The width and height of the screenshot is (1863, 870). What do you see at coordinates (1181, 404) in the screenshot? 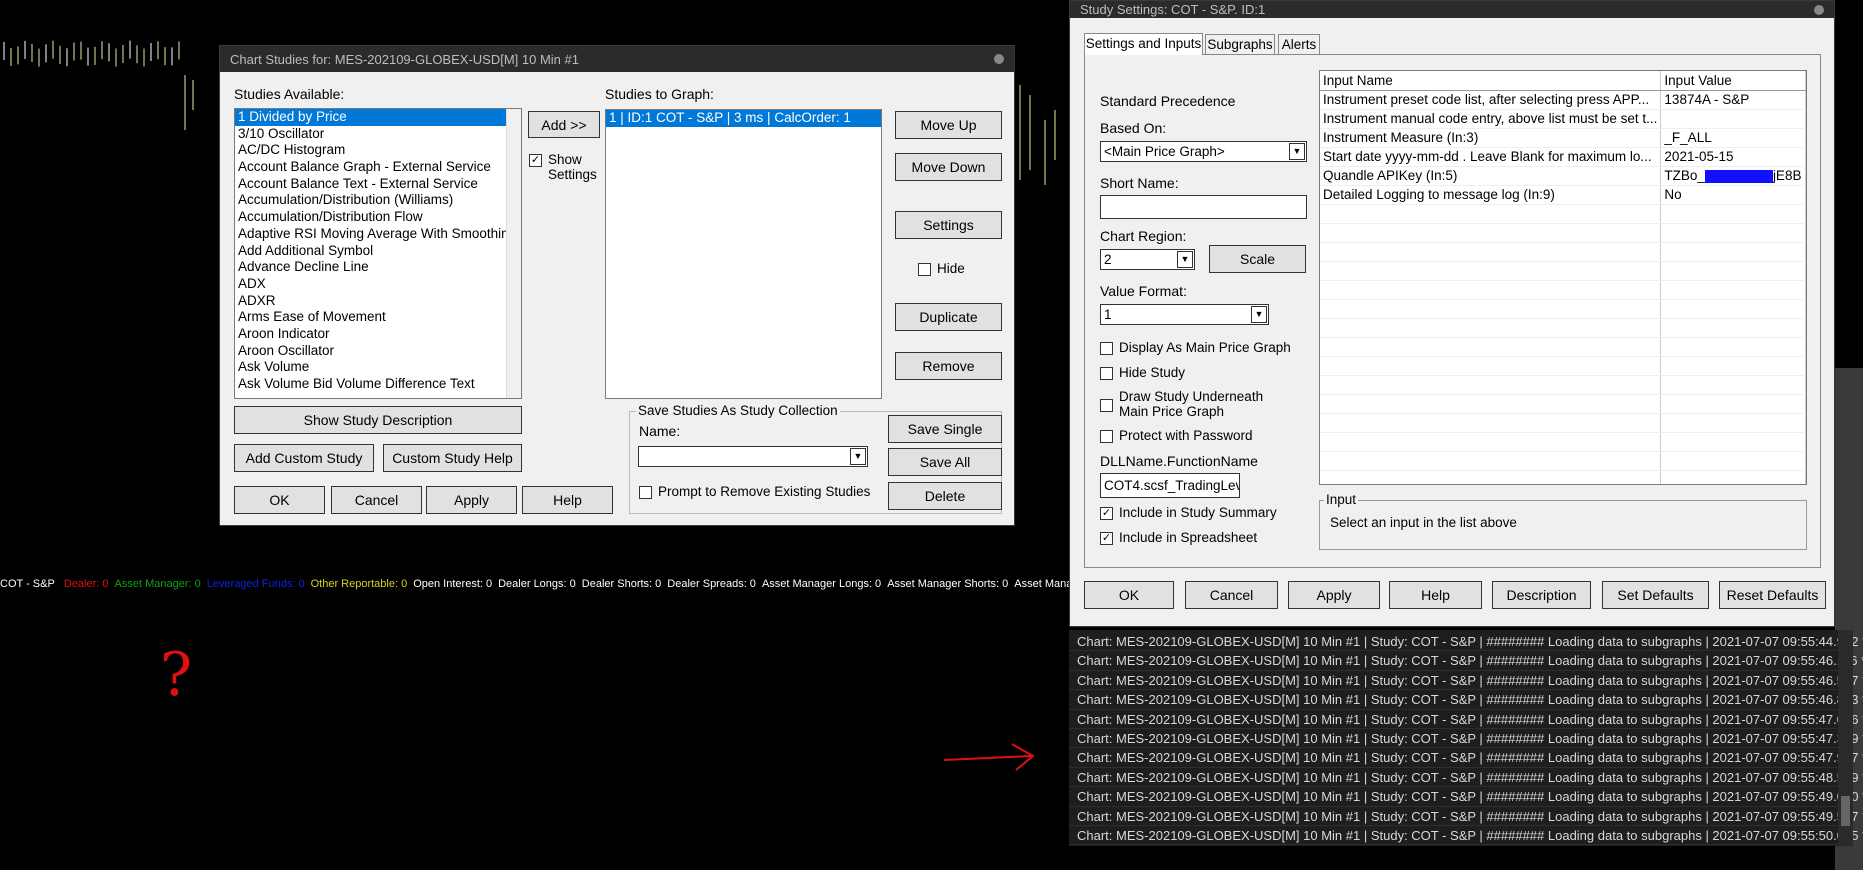
I see `draw-underneath-checkbox: Draw Study Underneath Main Price Graph` at bounding box center [1181, 404].